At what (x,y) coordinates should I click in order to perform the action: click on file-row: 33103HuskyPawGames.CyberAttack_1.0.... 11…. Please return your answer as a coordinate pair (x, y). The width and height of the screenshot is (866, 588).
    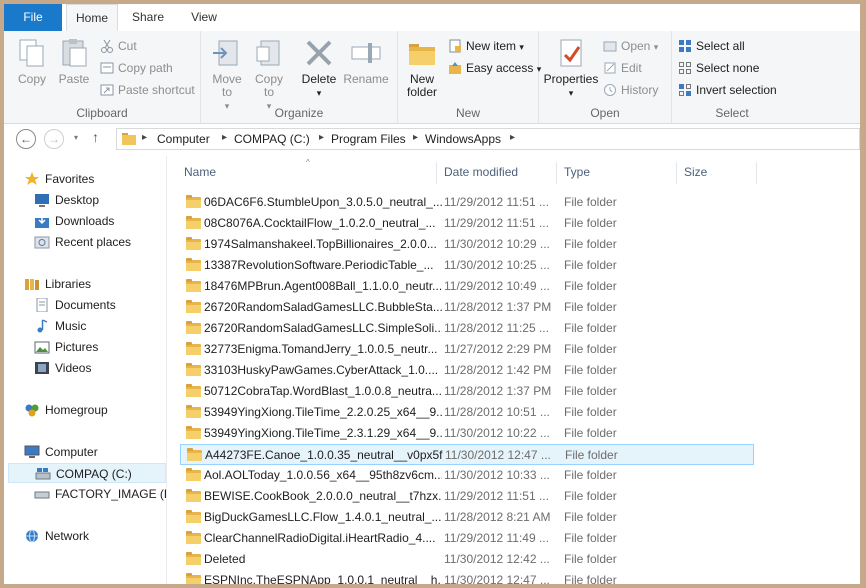
    Looking at the image, I should click on (467, 370).